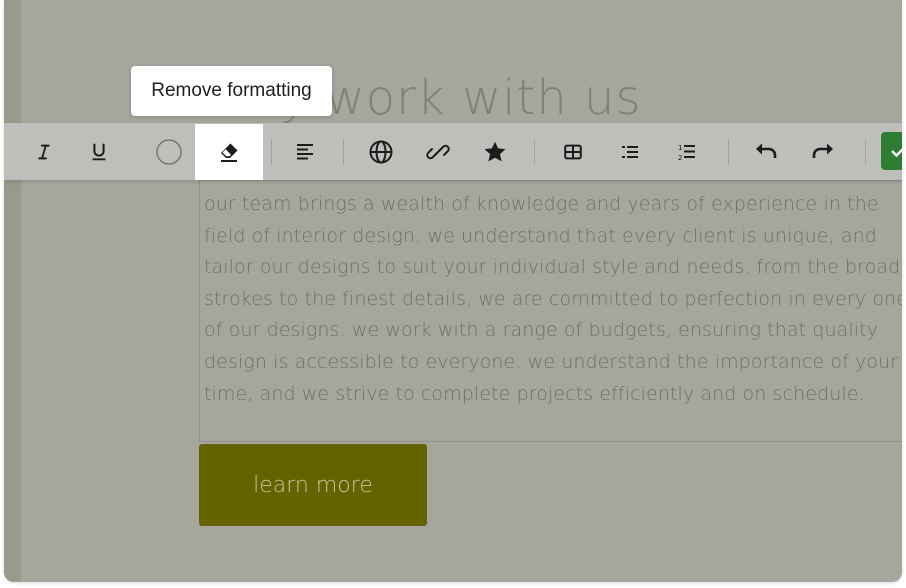 The image size is (906, 588). I want to click on bullet-list-button, so click(630, 151).